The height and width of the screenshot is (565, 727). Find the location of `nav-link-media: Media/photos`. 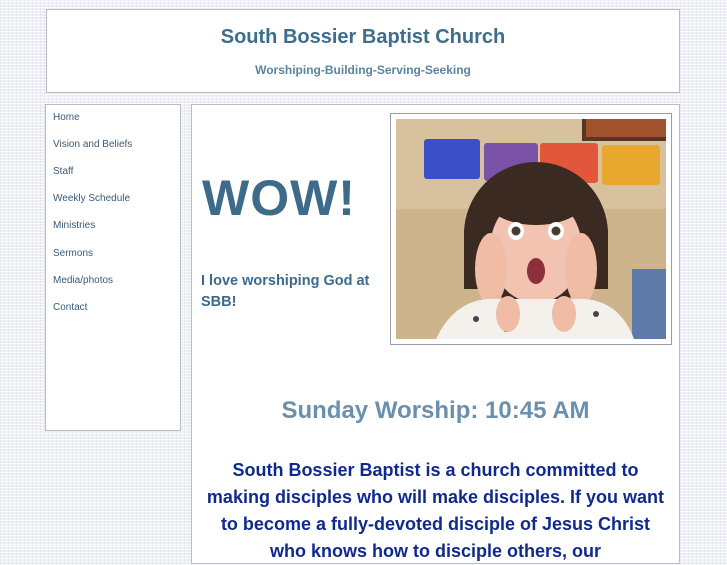

nav-link-media: Media/photos is located at coordinates (83, 280).